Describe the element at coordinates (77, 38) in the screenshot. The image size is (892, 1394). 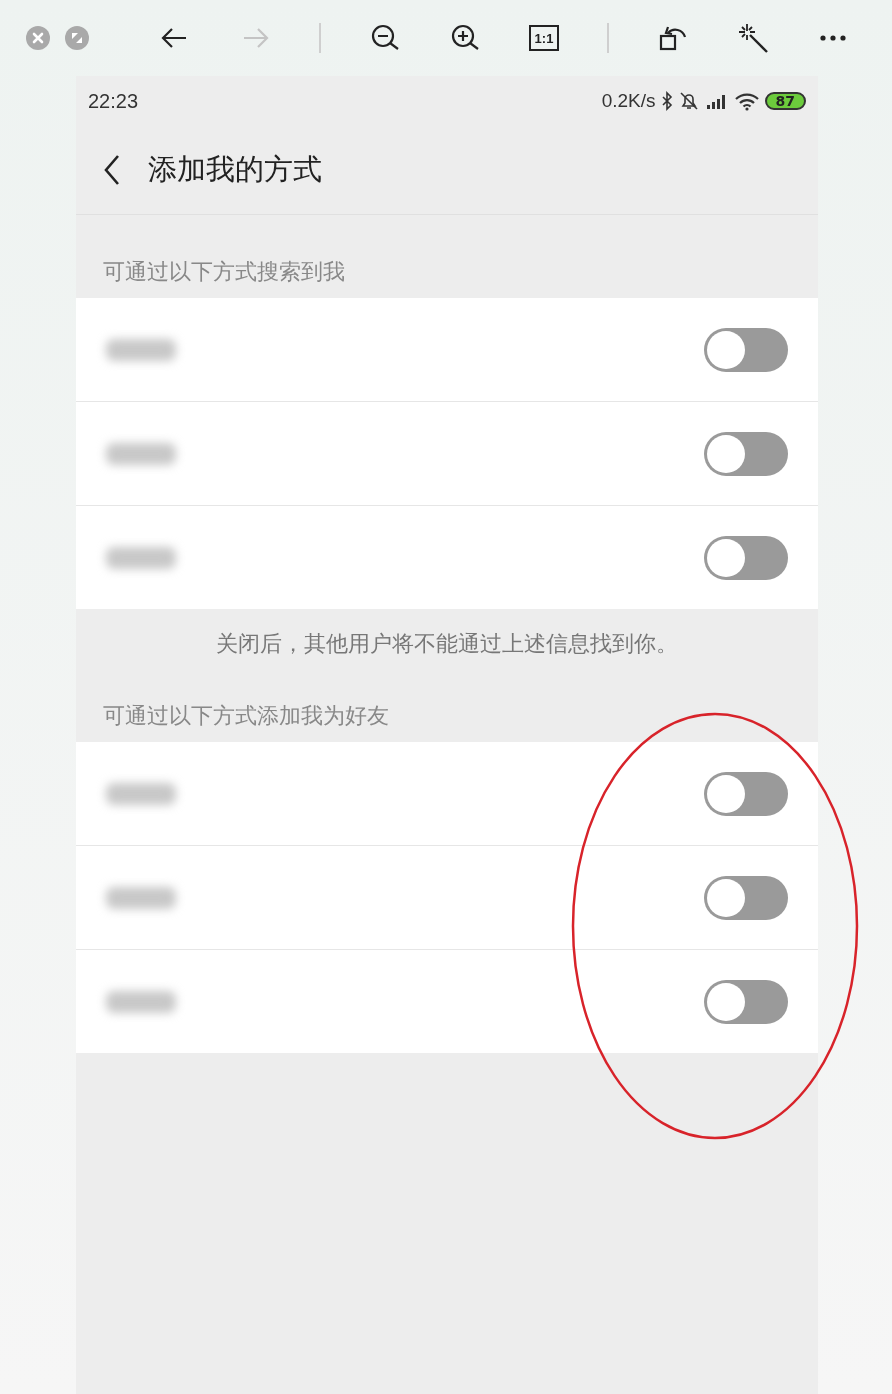
I see `fullscreen-icon` at that location.